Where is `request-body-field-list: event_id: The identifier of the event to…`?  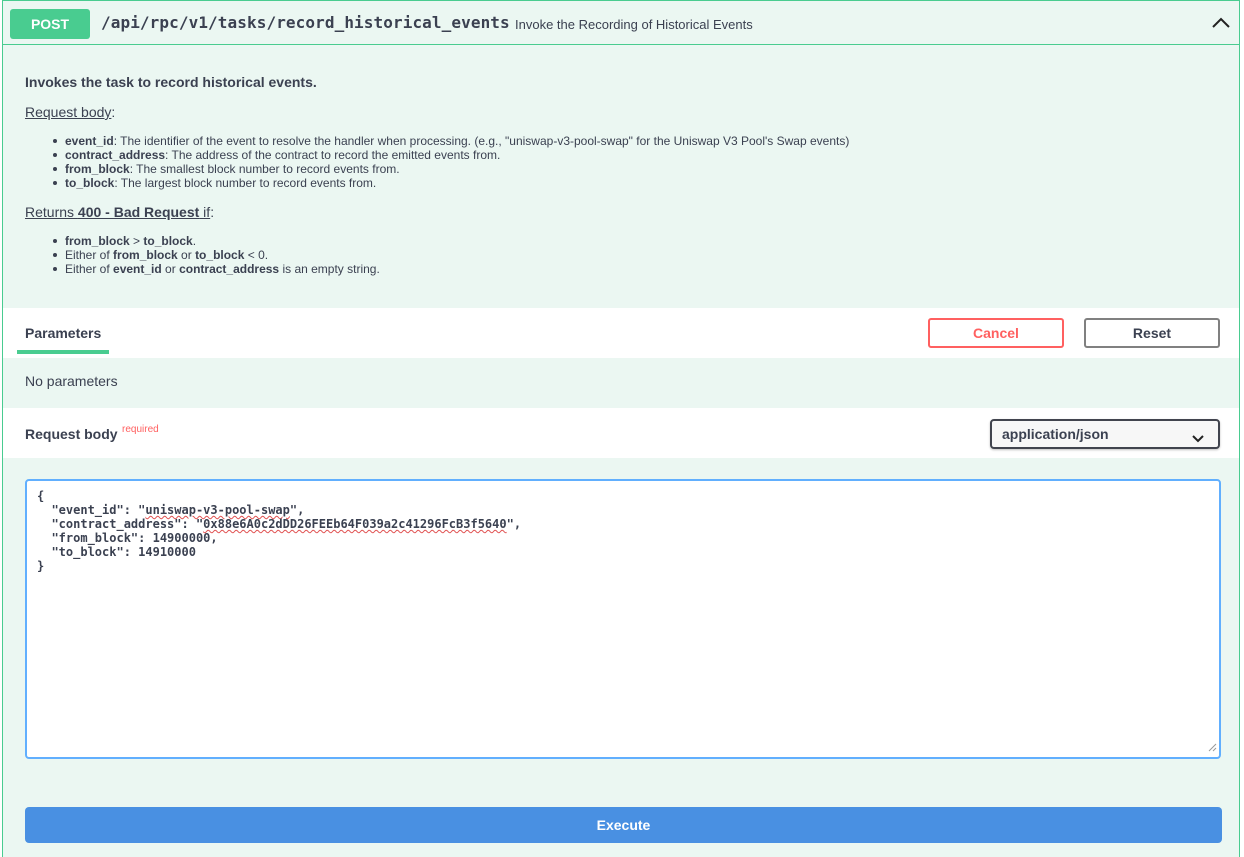
request-body-field-list: event_id: The identifier of the event to… is located at coordinates (451, 162).